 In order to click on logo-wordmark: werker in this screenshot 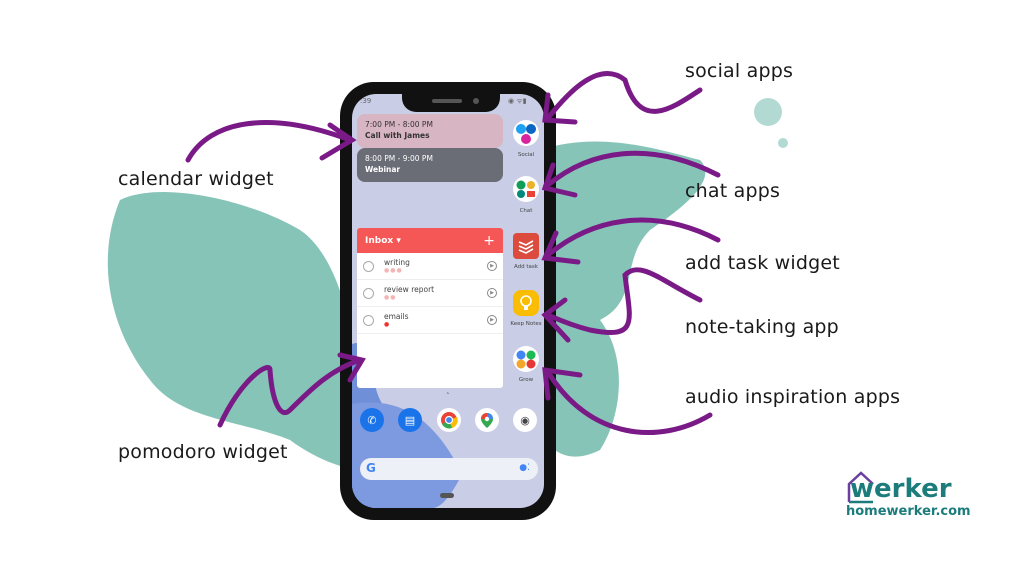, I will do `click(901, 489)`.